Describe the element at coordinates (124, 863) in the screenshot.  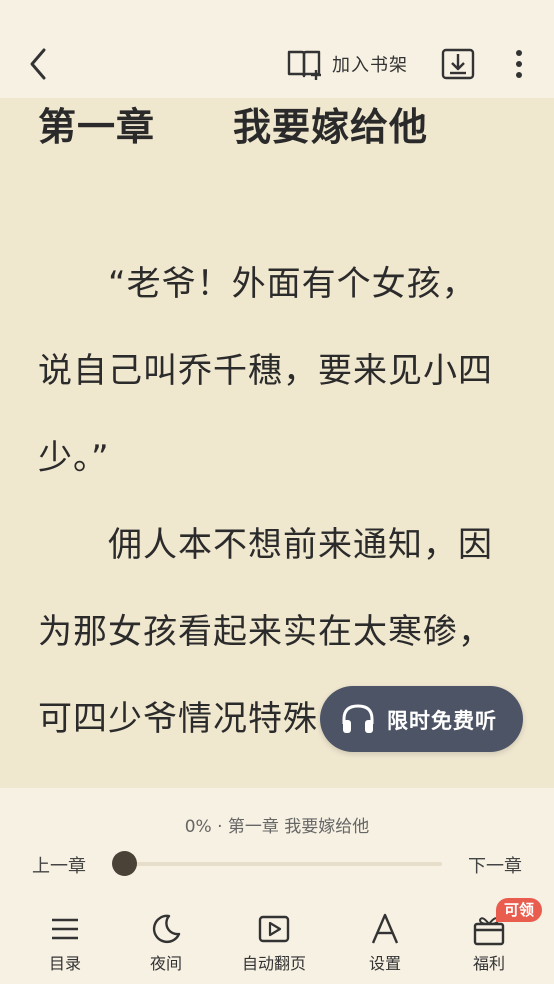
I see `progress-slider-handle` at that location.